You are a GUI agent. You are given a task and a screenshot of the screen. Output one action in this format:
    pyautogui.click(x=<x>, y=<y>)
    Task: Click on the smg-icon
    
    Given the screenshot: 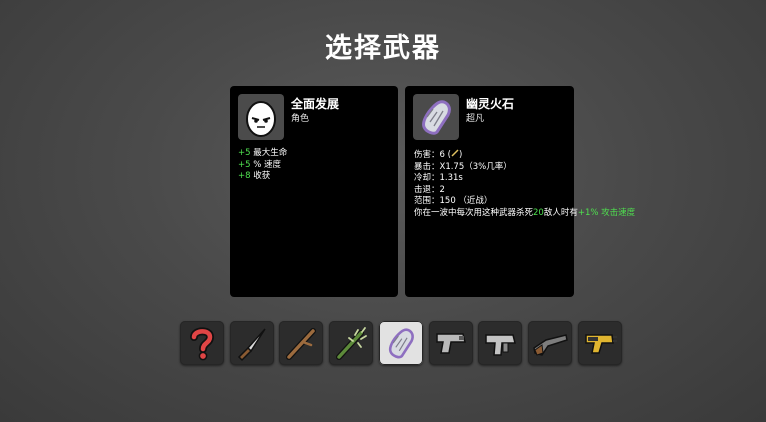 What is the action you would take?
    pyautogui.click(x=500, y=345)
    